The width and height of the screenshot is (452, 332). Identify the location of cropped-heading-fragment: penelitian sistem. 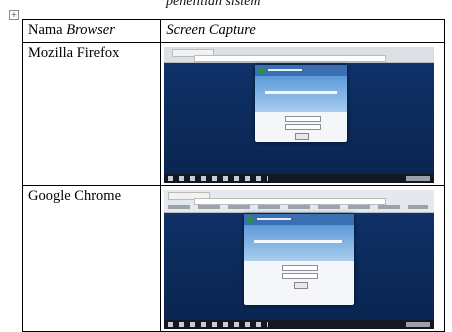
(213, 4).